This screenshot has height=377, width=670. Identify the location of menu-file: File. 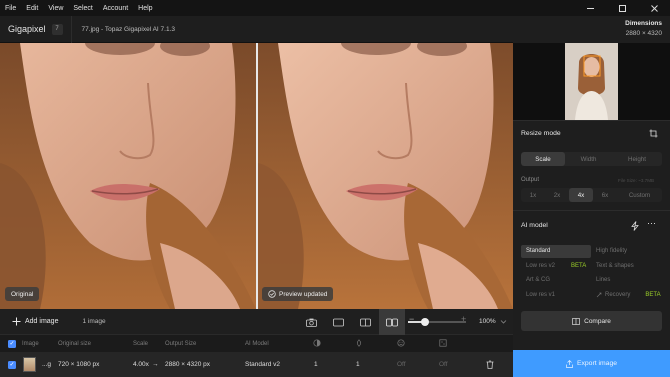
(10, 8).